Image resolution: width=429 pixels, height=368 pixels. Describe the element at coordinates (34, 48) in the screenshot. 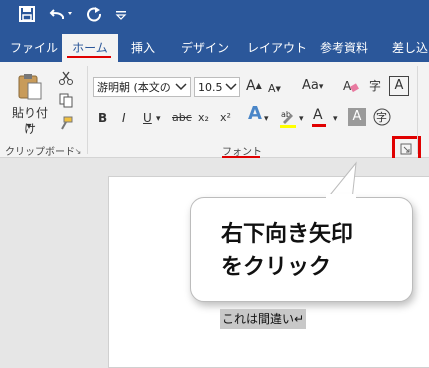

I see `tab-file: ファイル` at that location.